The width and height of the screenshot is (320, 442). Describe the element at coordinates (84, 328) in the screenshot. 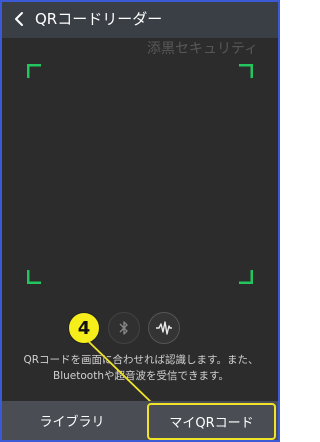

I see `annotation-badge: 4` at that location.